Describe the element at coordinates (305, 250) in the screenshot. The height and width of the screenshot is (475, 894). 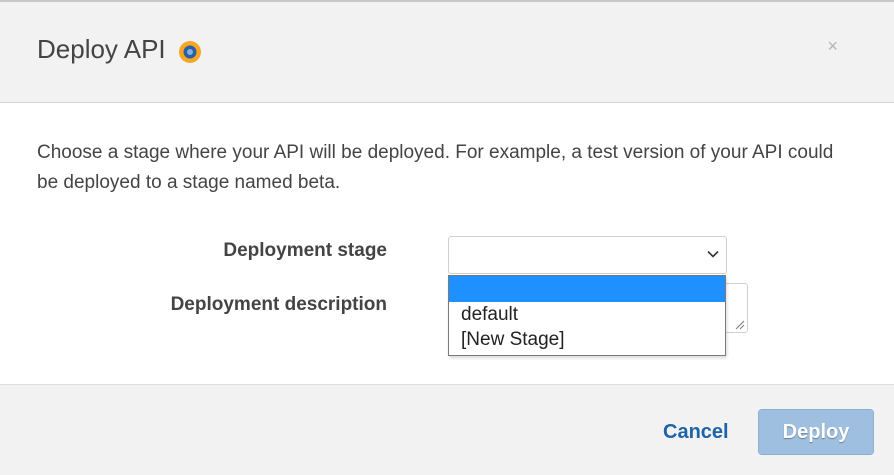
I see `deployment-stage-label: Deployment stage` at that location.